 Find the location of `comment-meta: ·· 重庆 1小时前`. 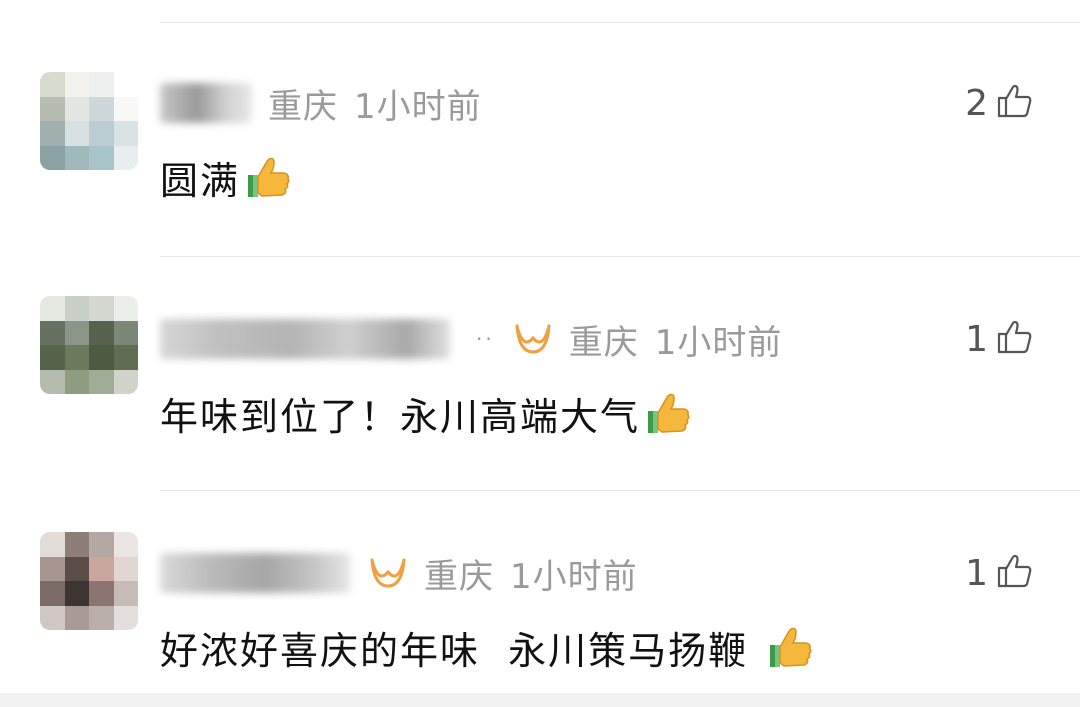

comment-meta: ·· 重庆 1小时前 is located at coordinates (471, 339).